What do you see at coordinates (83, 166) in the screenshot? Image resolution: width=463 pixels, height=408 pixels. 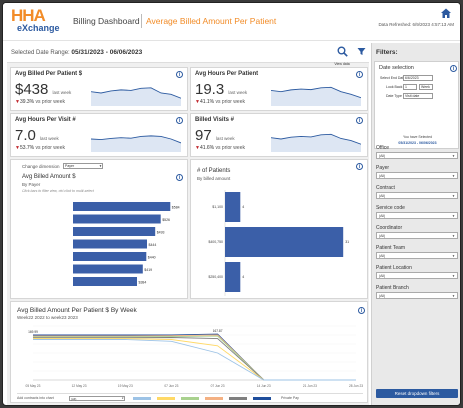 I see `dimension-select: Payer ▼` at bounding box center [83, 166].